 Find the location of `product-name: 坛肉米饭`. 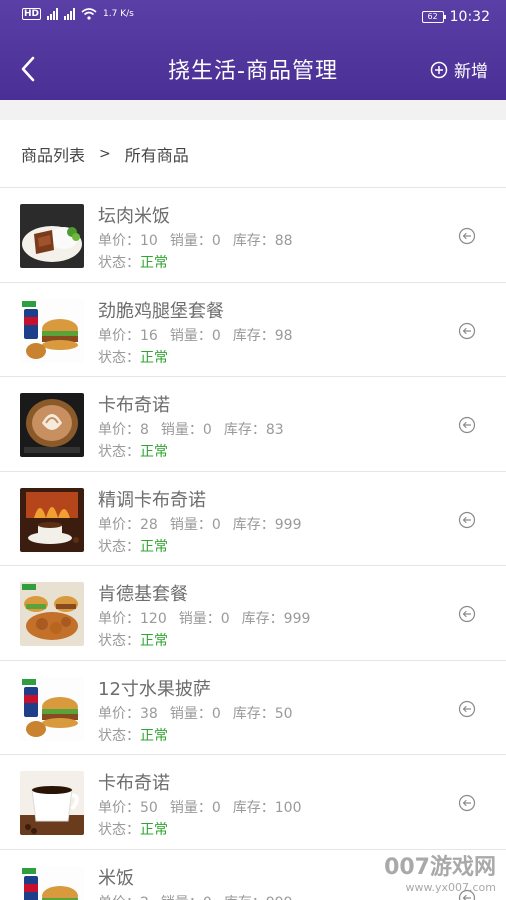

product-name: 坛肉米饭 is located at coordinates (134, 216).